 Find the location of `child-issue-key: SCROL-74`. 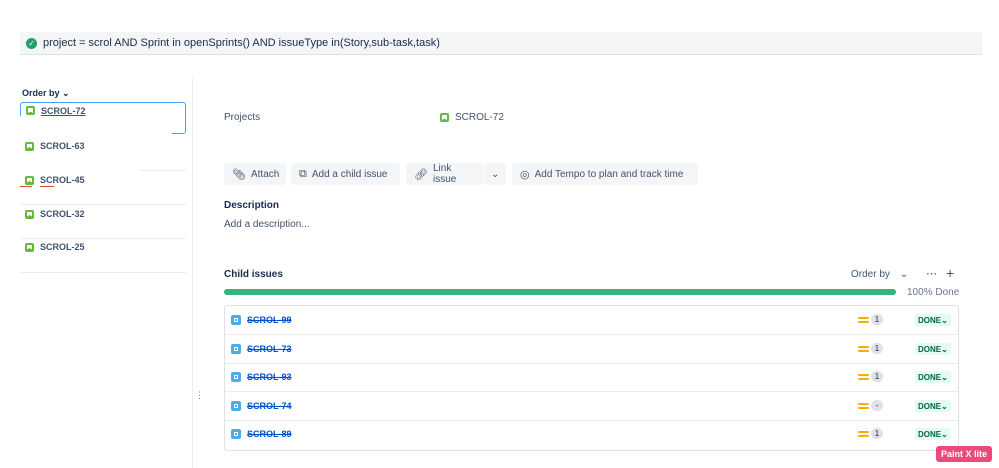

child-issue-key: SCROL-74 is located at coordinates (269, 406).